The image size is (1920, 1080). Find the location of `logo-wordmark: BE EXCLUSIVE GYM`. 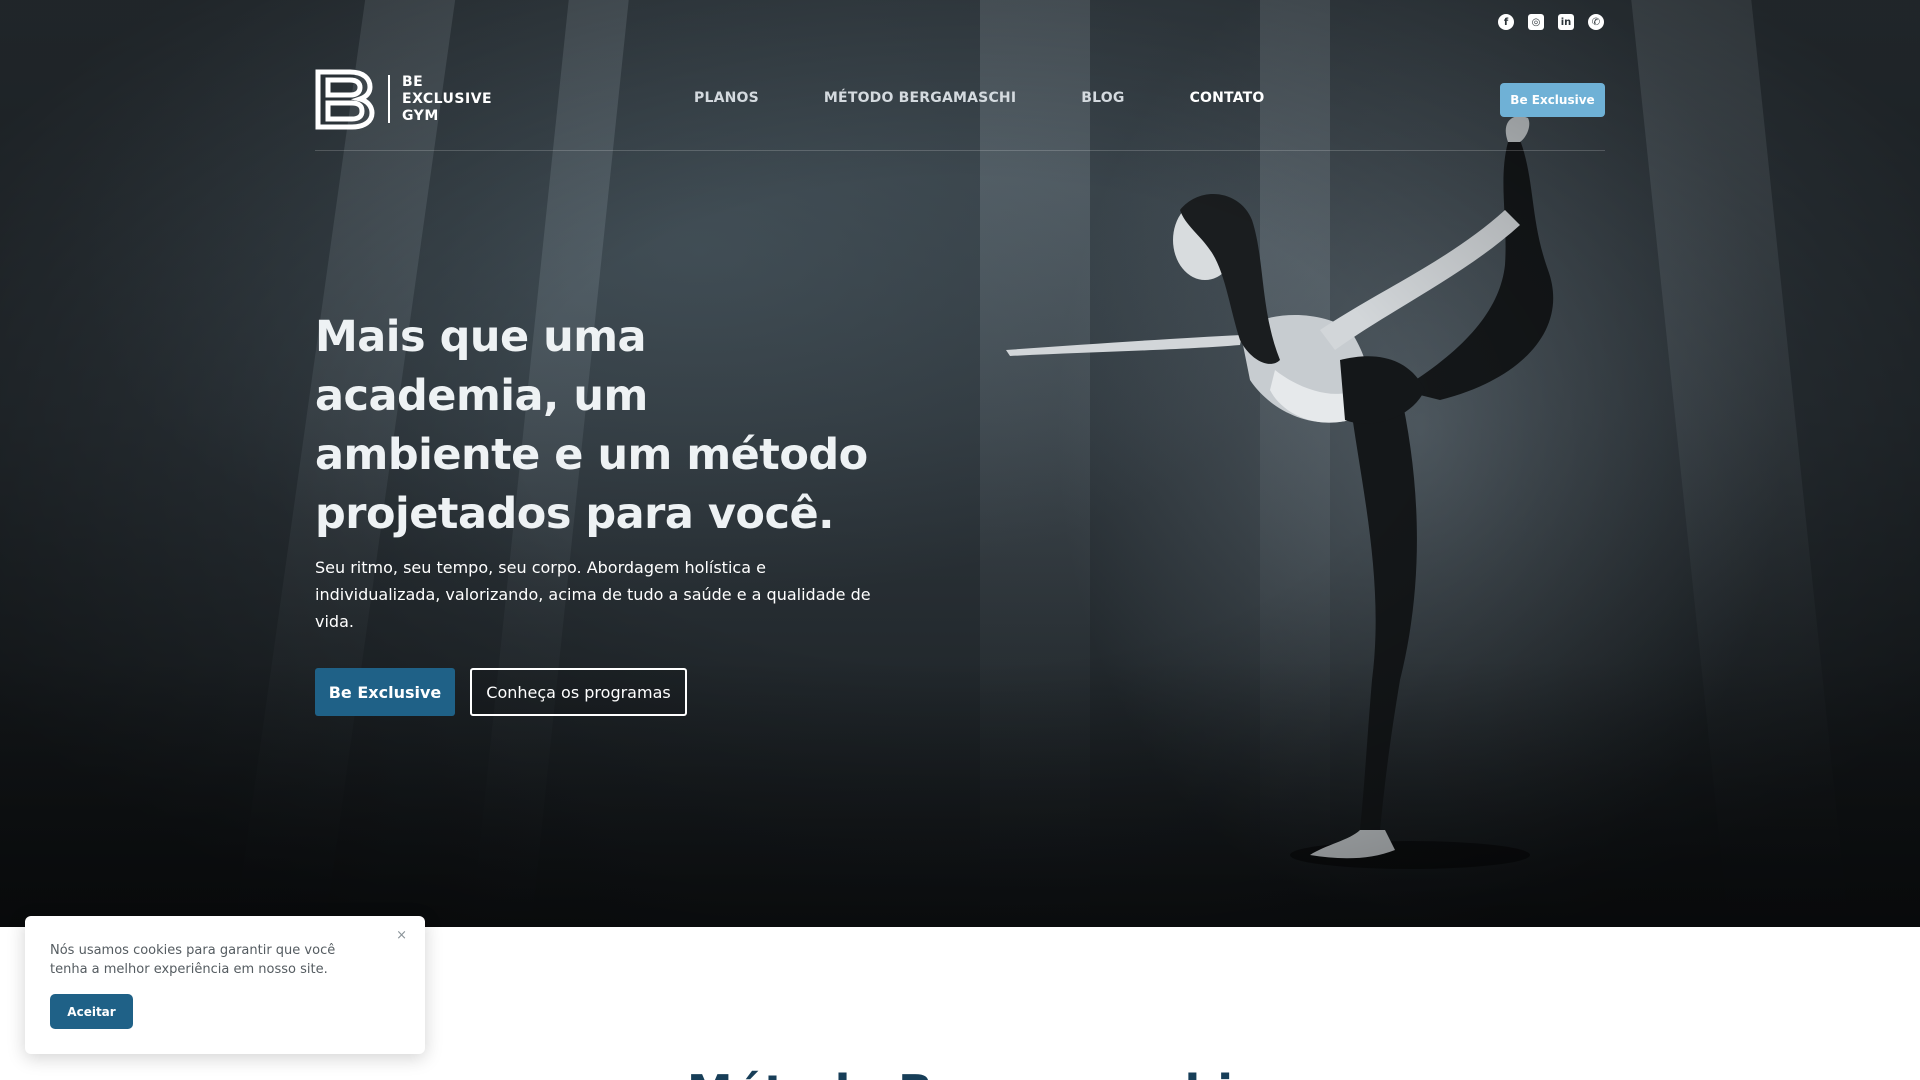

logo-wordmark: BE EXCLUSIVE GYM is located at coordinates (447, 99).